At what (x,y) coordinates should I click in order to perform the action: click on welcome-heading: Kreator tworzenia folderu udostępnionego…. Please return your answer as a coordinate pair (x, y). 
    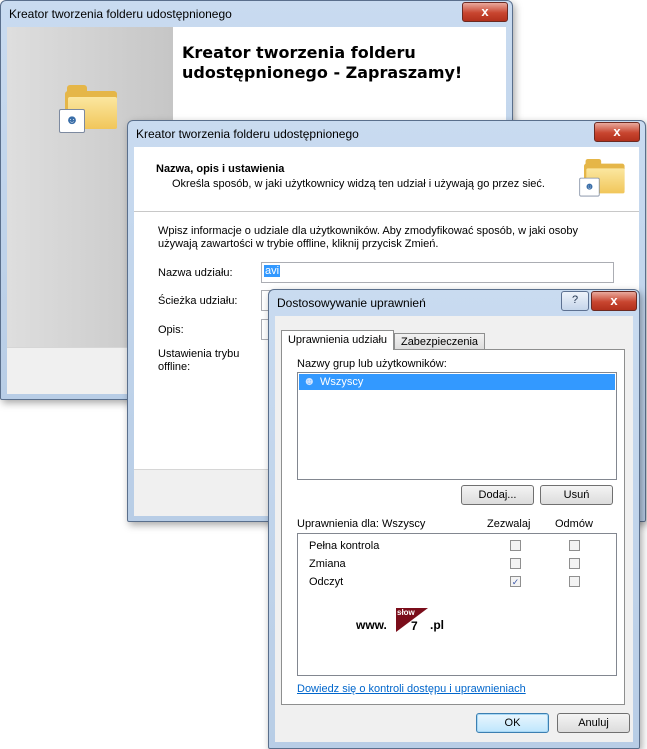
    Looking at the image, I should click on (322, 62).